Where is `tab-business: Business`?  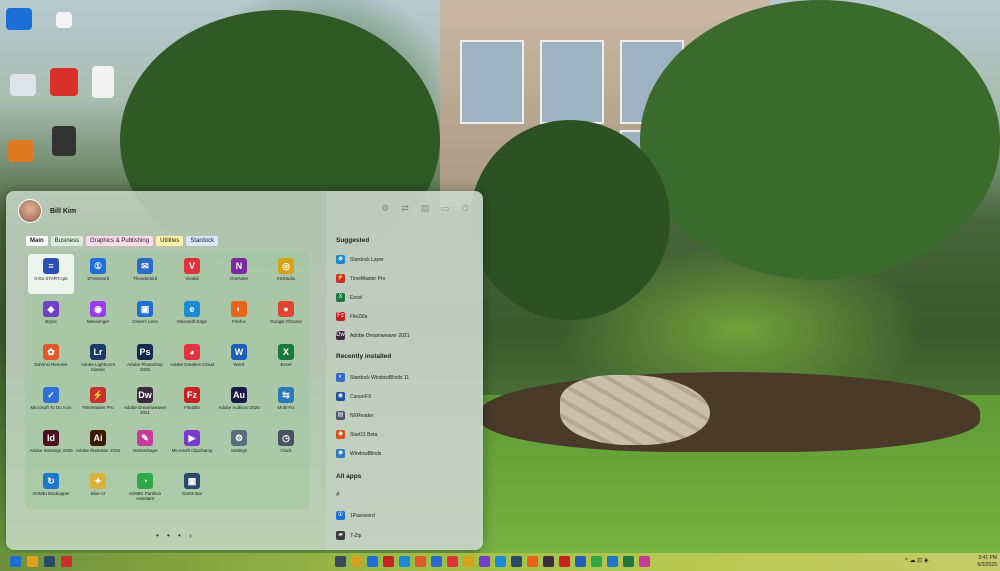 tab-business: Business is located at coordinates (67, 241).